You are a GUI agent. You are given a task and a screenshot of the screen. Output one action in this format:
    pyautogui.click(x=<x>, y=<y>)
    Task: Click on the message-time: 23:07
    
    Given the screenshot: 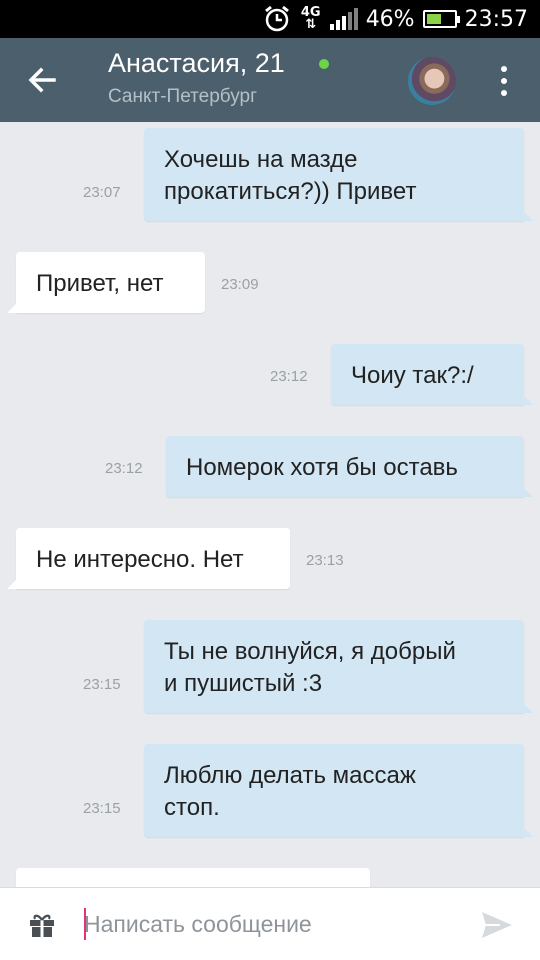 What is the action you would take?
    pyautogui.click(x=102, y=192)
    